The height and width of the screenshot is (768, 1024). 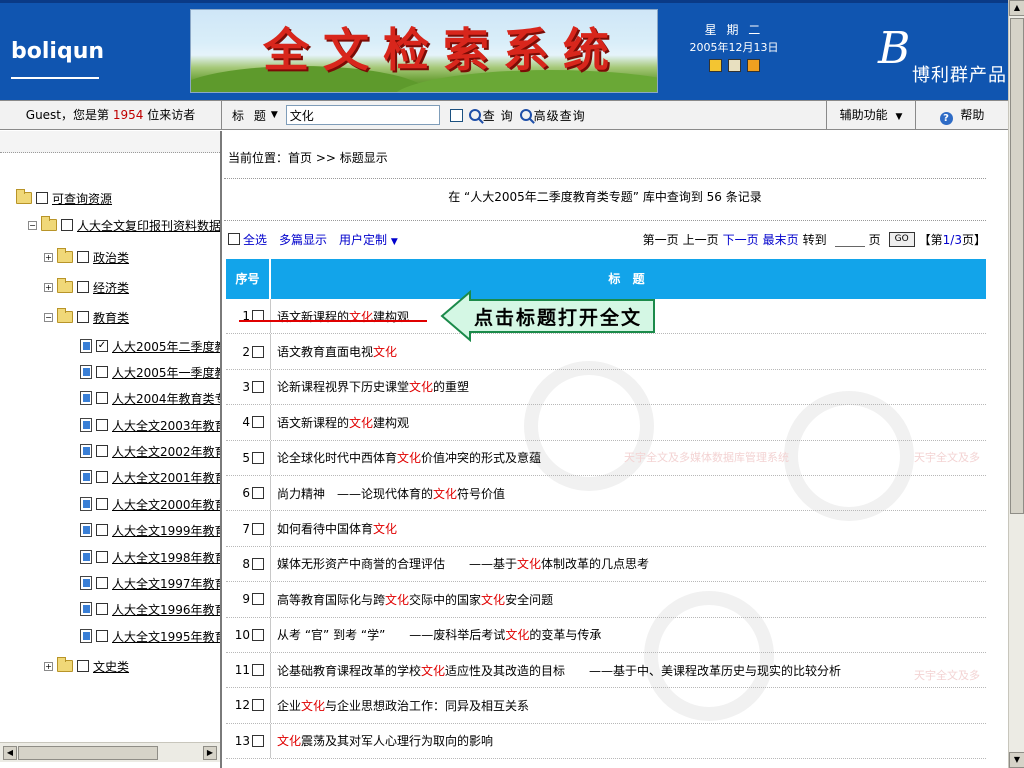 I want to click on tree-item-3: 人大全文2003年教育类专题, so click(x=150, y=425).